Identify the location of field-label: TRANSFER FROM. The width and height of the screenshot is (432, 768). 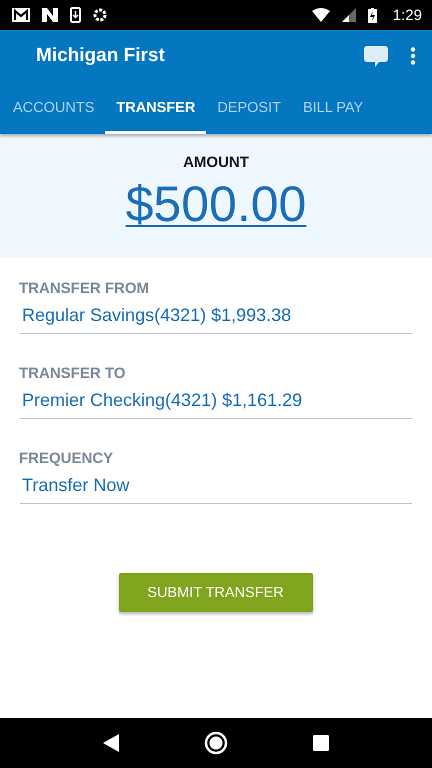
(84, 288).